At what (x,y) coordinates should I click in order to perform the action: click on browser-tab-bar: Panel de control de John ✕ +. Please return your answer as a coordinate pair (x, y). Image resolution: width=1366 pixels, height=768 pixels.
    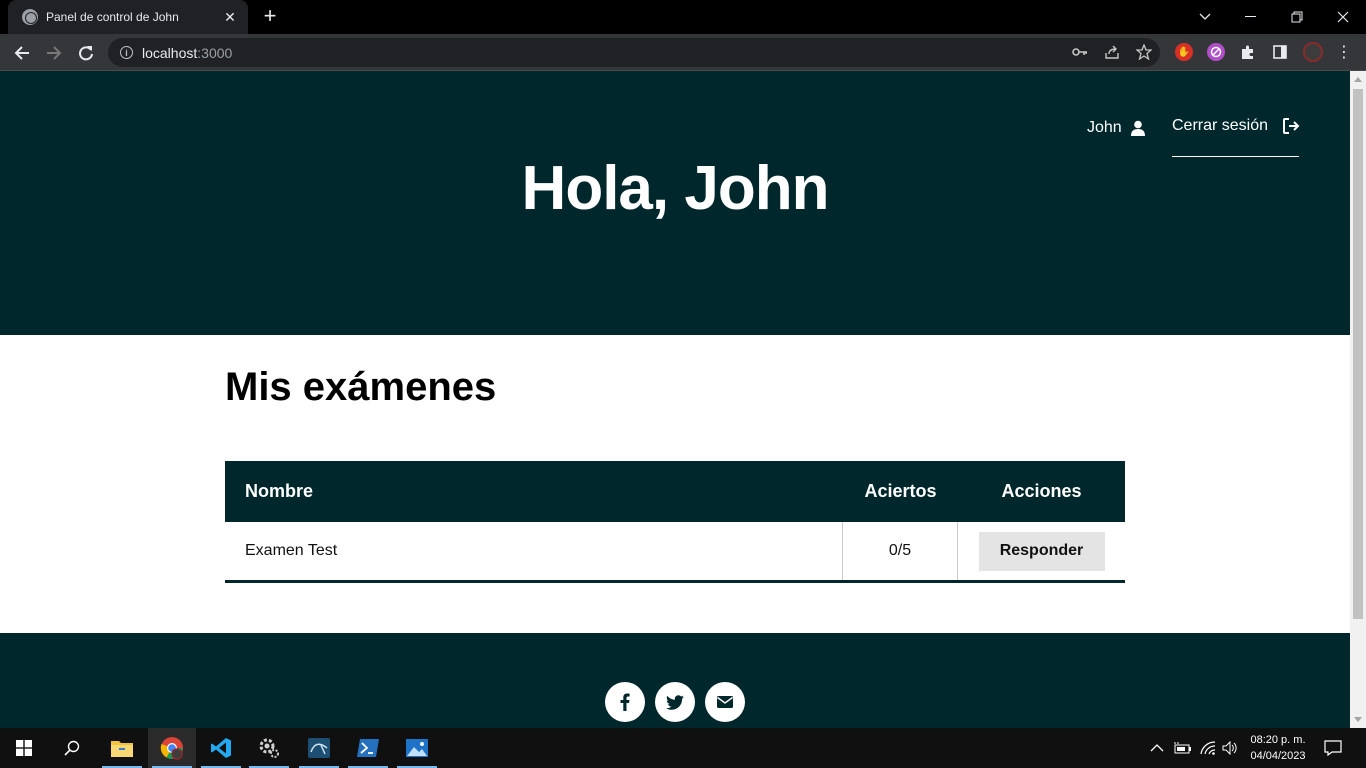
    Looking at the image, I should click on (683, 17).